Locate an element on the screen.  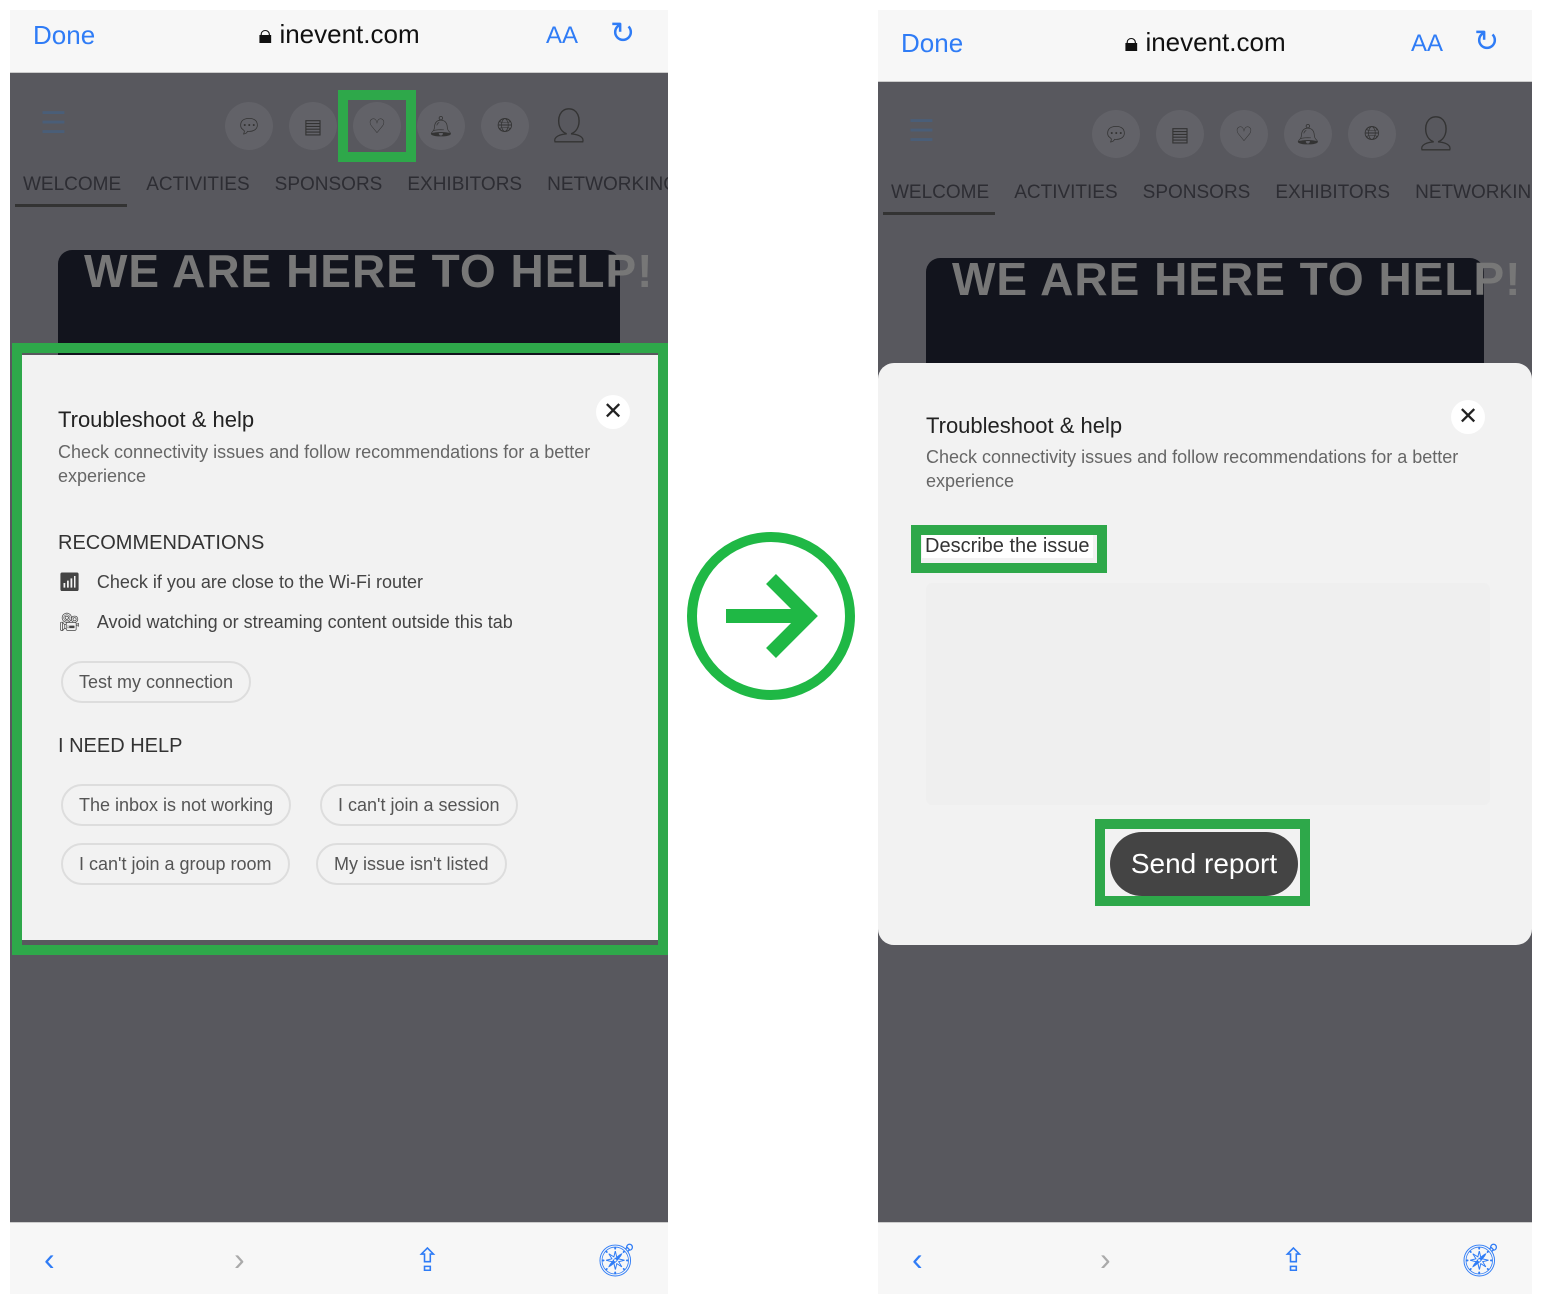
highlight-describe-label is located at coordinates (1009, 549).